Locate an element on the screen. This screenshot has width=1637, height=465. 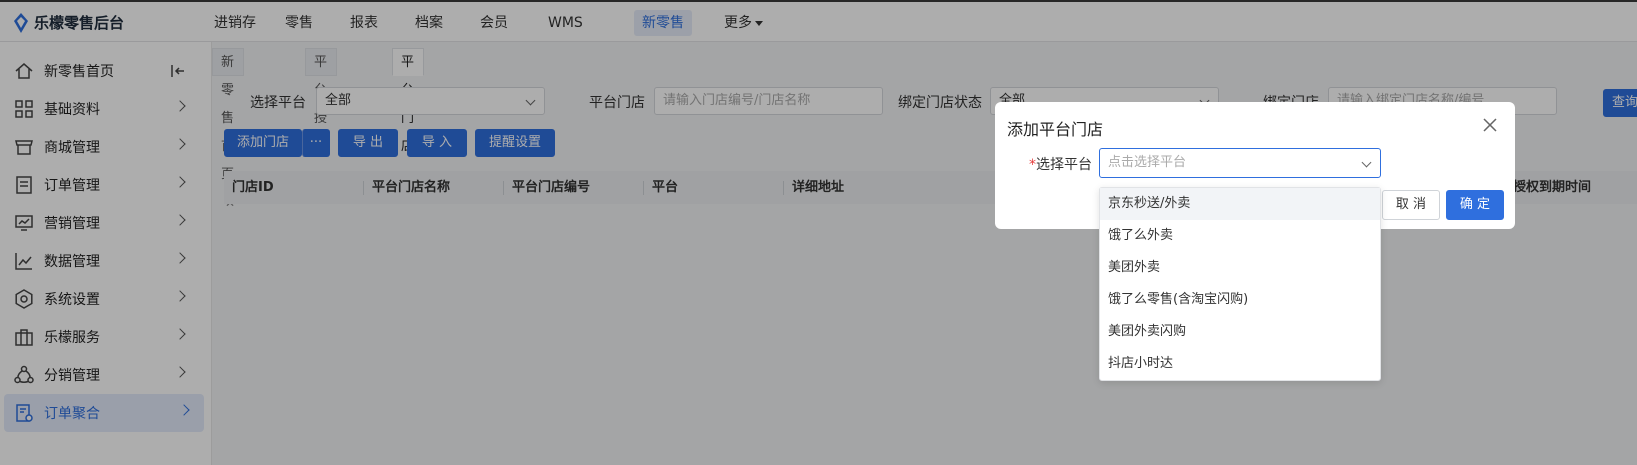
close-icon is located at coordinates (1490, 125).